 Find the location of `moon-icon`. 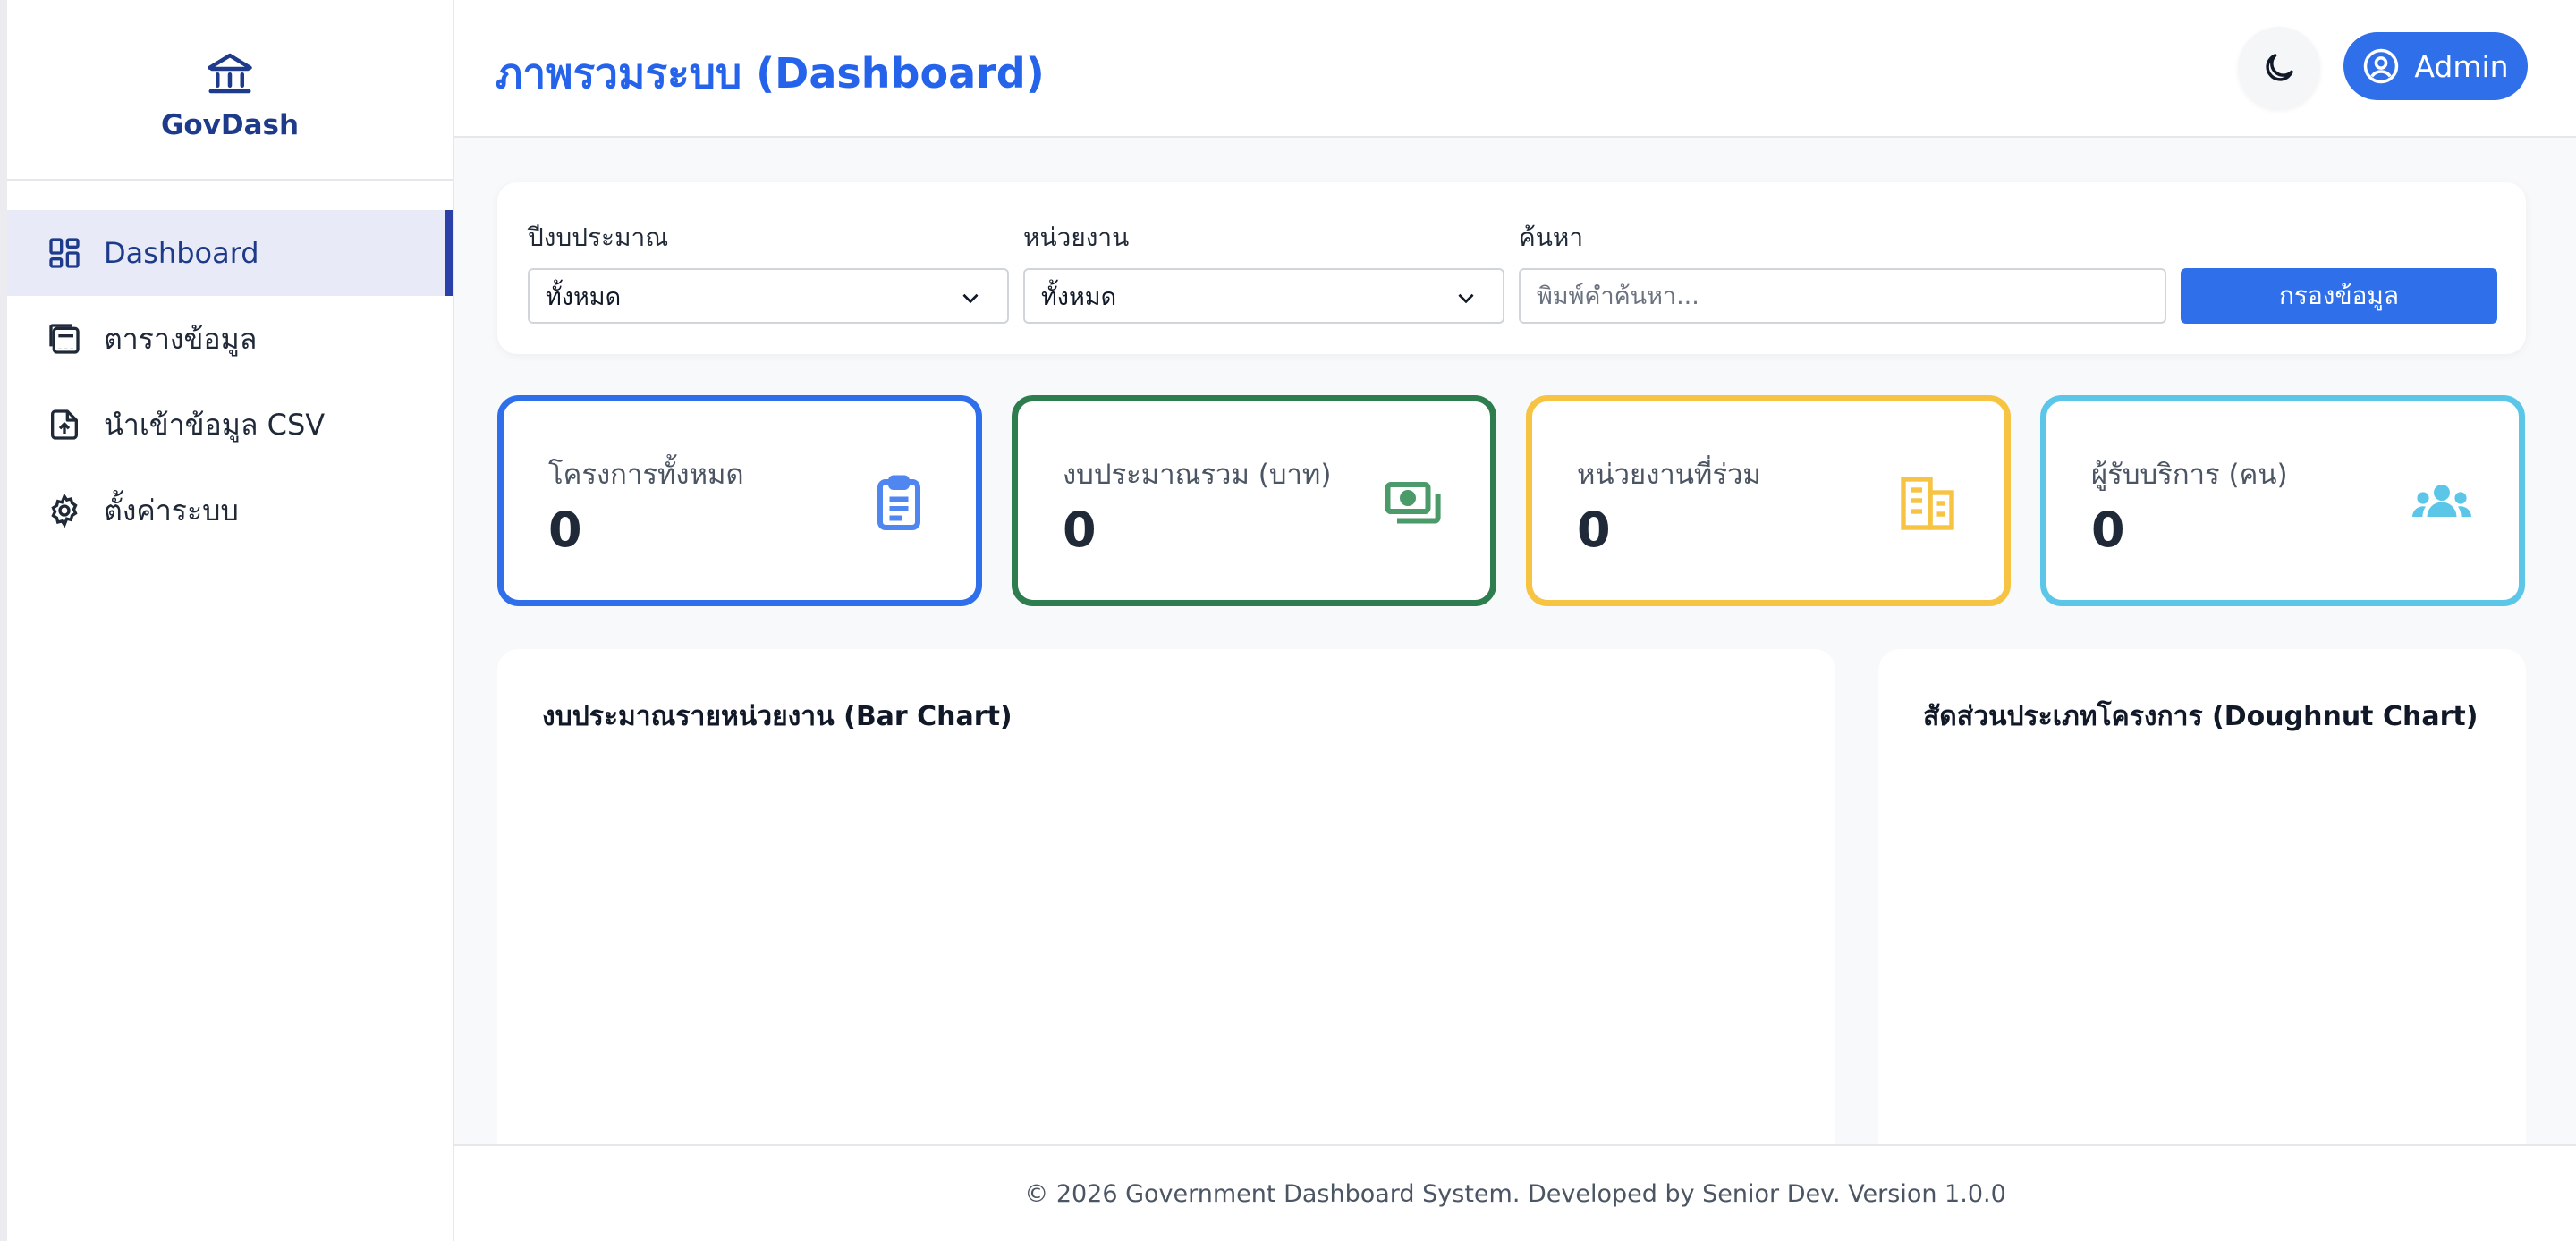

moon-icon is located at coordinates (2279, 67).